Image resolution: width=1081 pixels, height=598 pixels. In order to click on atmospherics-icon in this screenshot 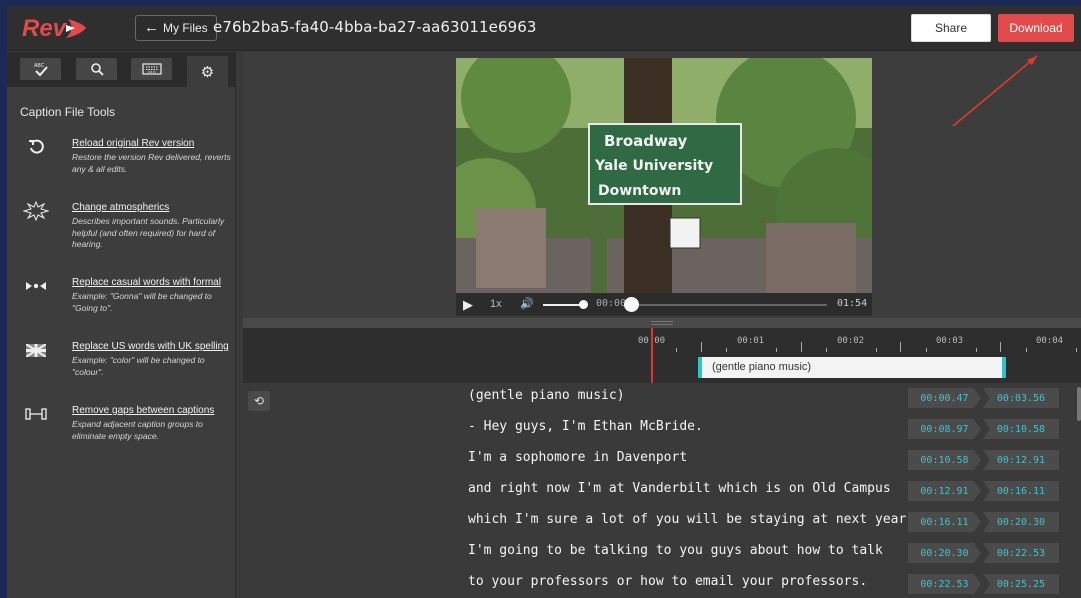, I will do `click(36, 211)`.